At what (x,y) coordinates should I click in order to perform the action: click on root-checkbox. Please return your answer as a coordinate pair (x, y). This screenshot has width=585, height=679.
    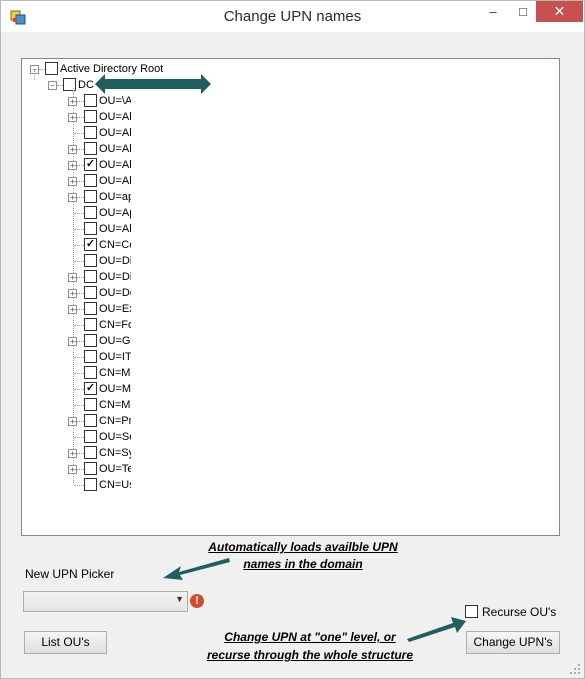
    Looking at the image, I should click on (51, 68).